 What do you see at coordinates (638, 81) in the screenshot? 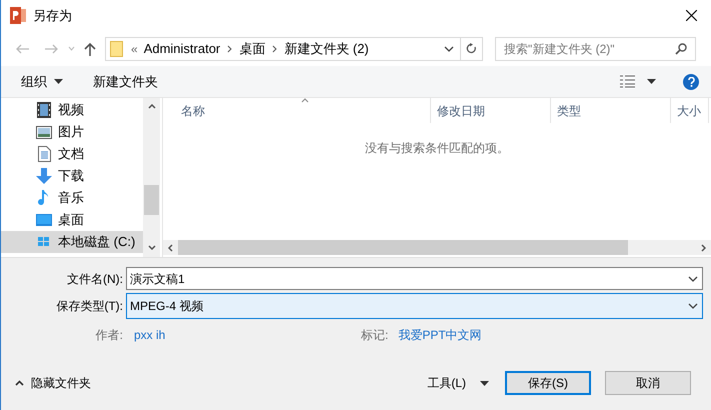
I see `view-options-button` at bounding box center [638, 81].